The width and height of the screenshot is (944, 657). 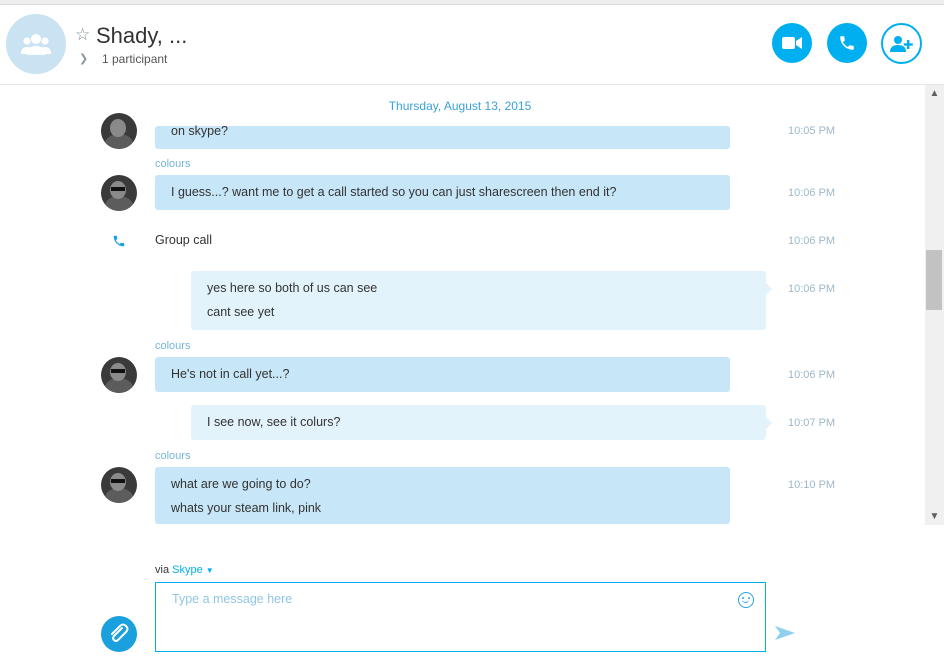 I want to click on video-camera-icon, so click(x=792, y=43).